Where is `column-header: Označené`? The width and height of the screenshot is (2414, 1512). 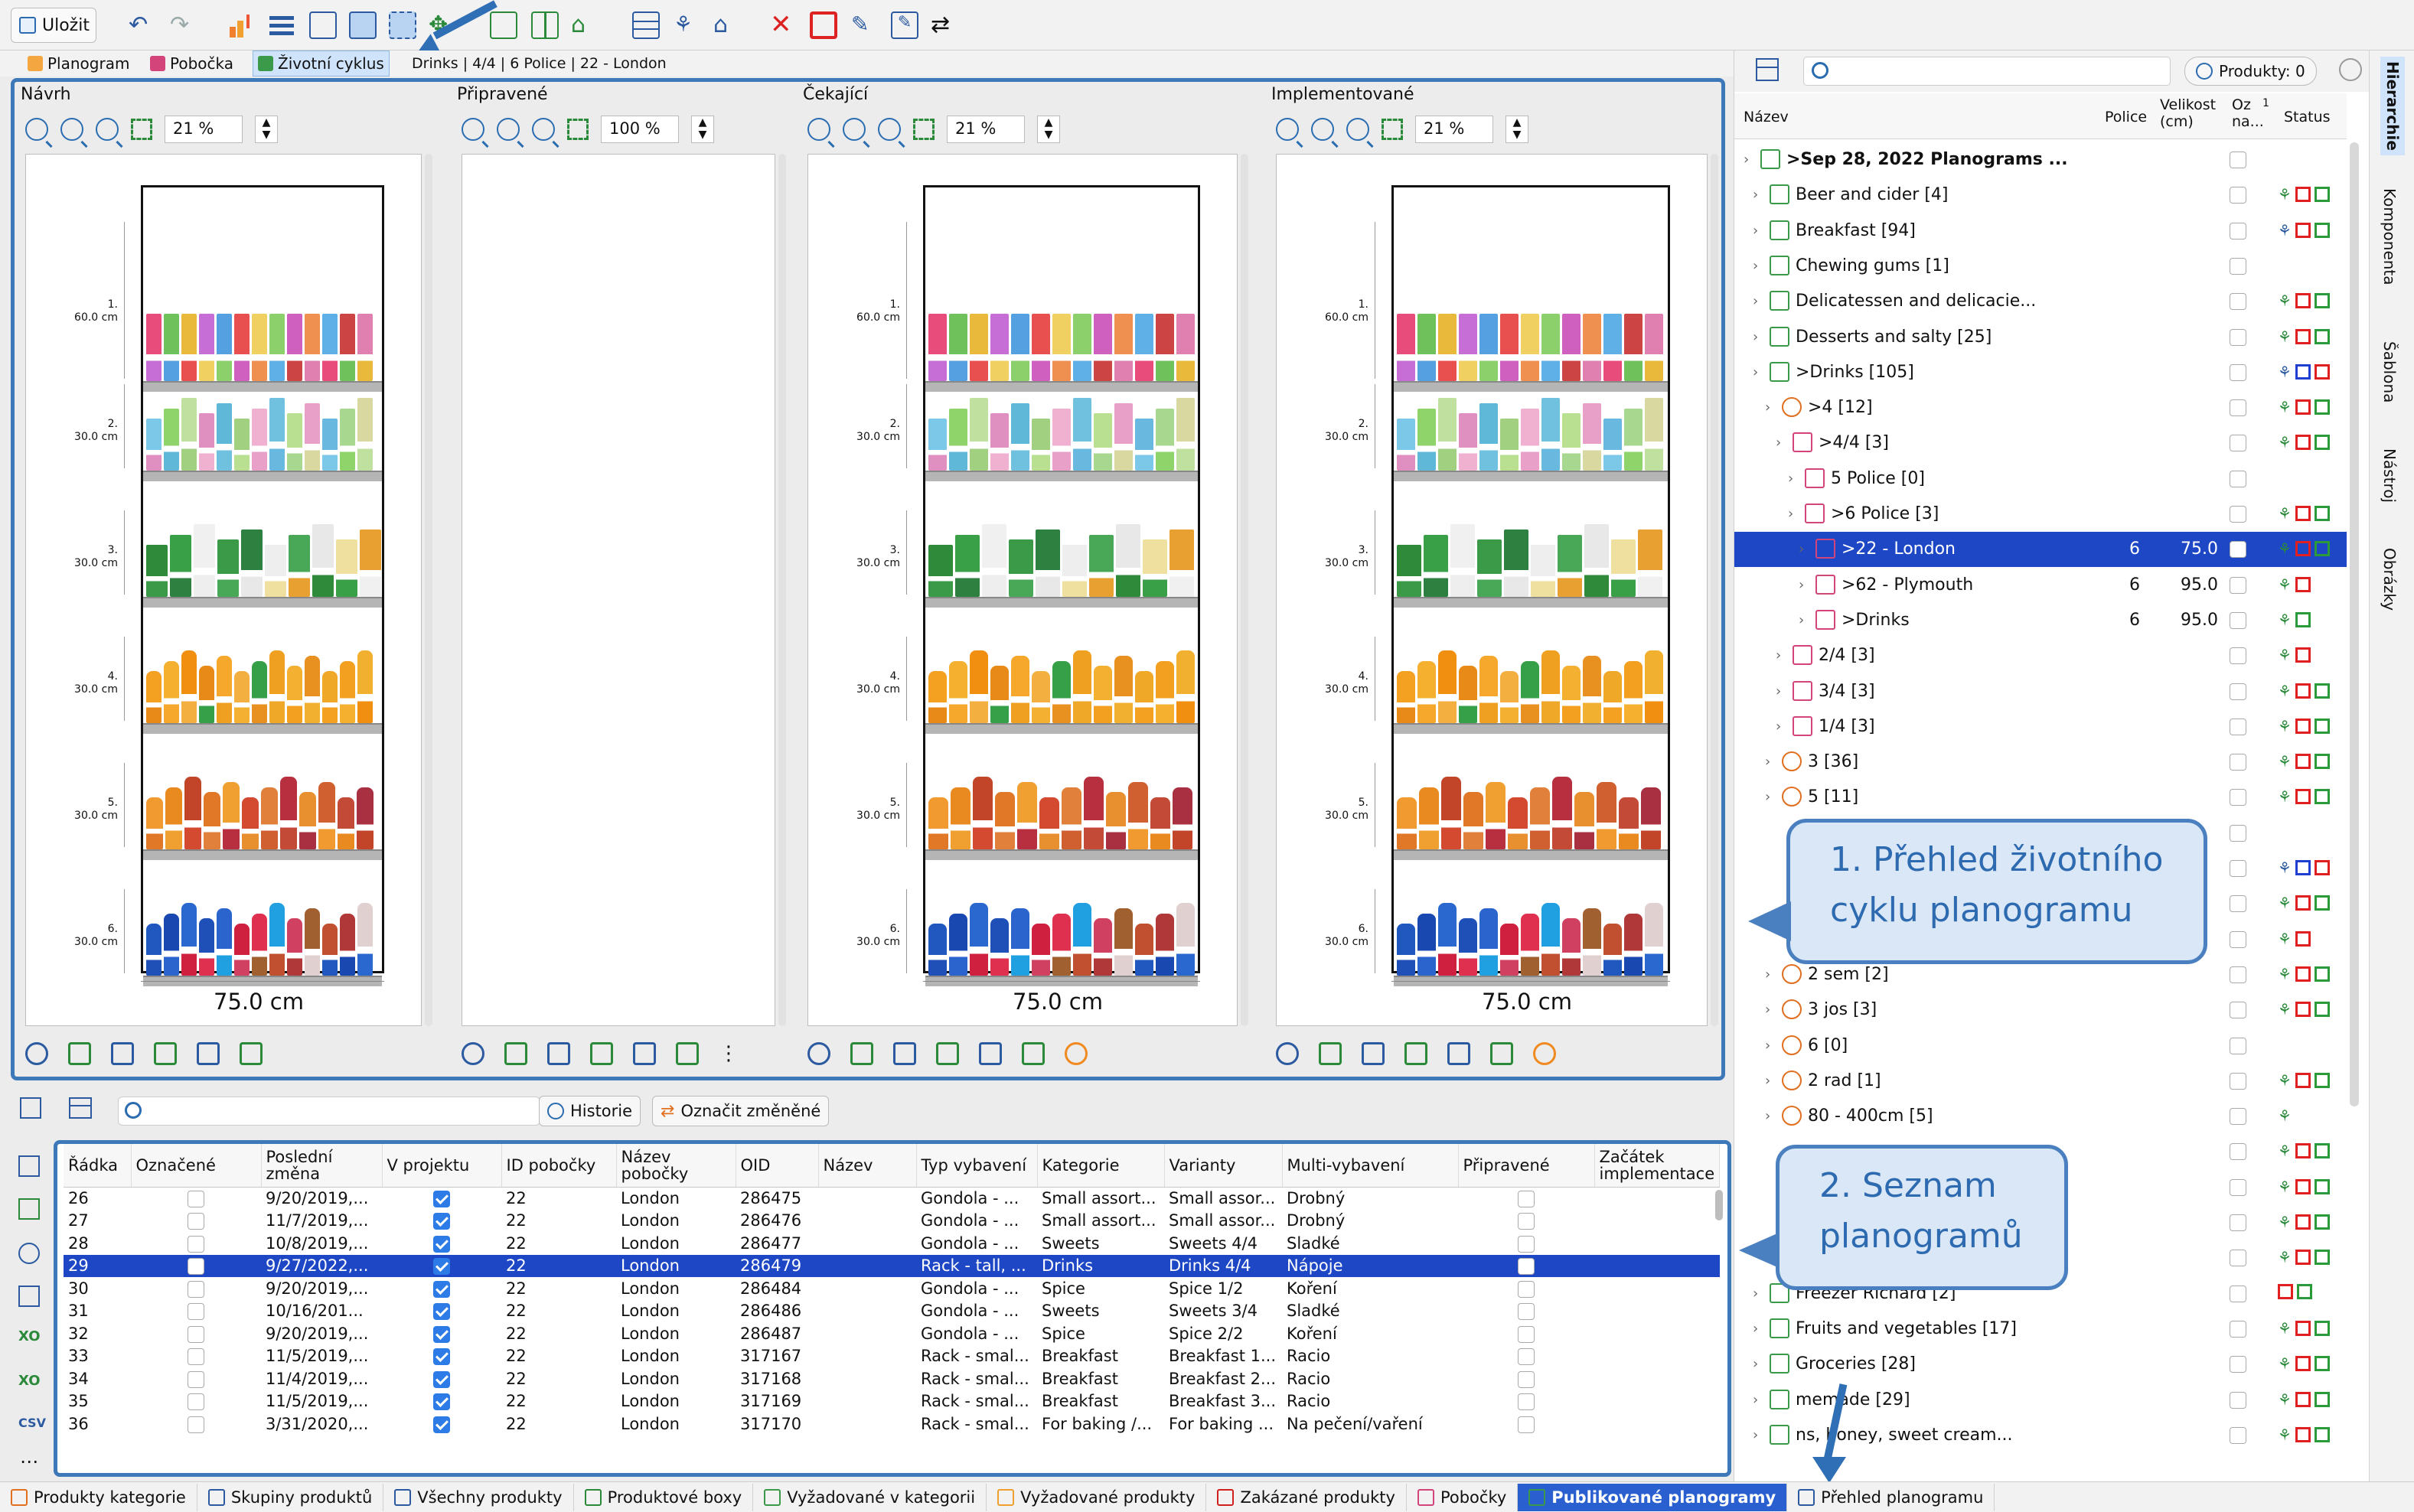 column-header: Označené is located at coordinates (196, 1166).